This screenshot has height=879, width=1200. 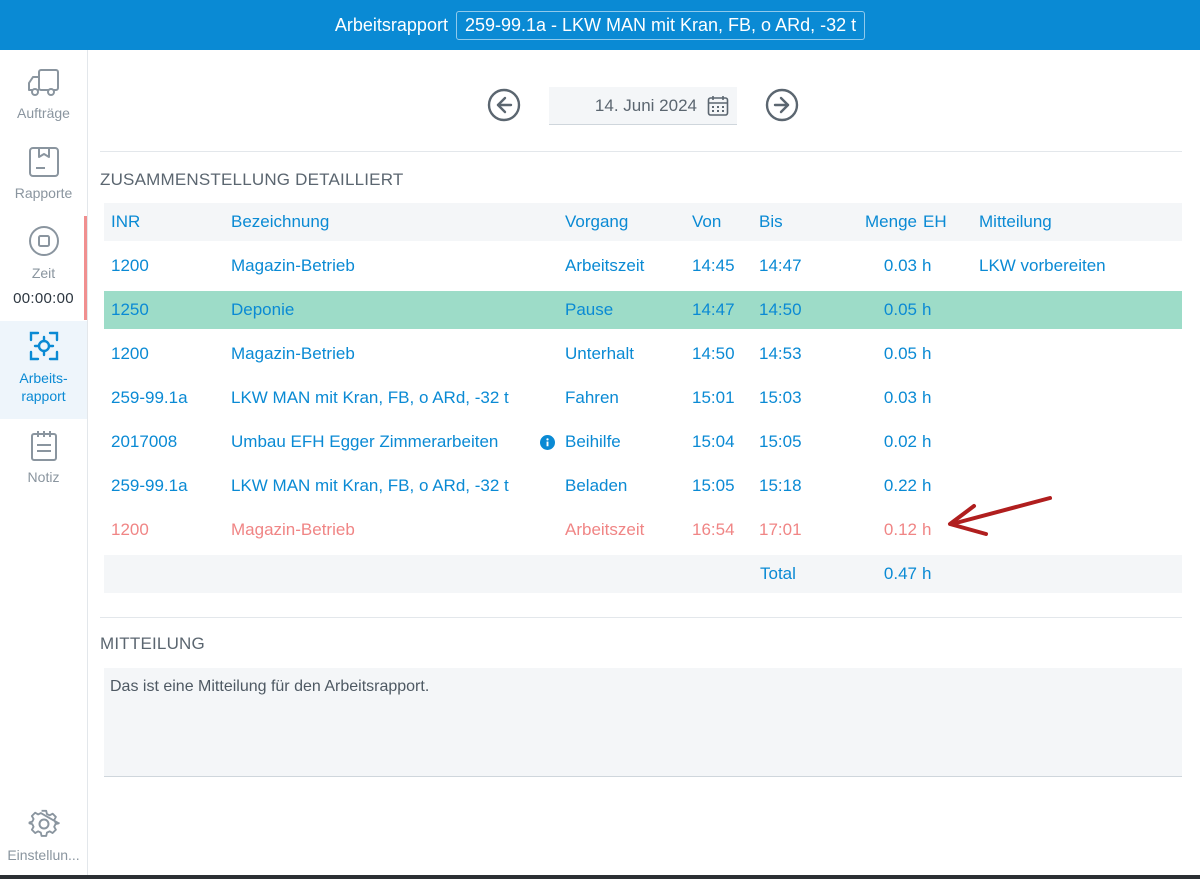 What do you see at coordinates (43, 346) in the screenshot?
I see `focus-target-icon` at bounding box center [43, 346].